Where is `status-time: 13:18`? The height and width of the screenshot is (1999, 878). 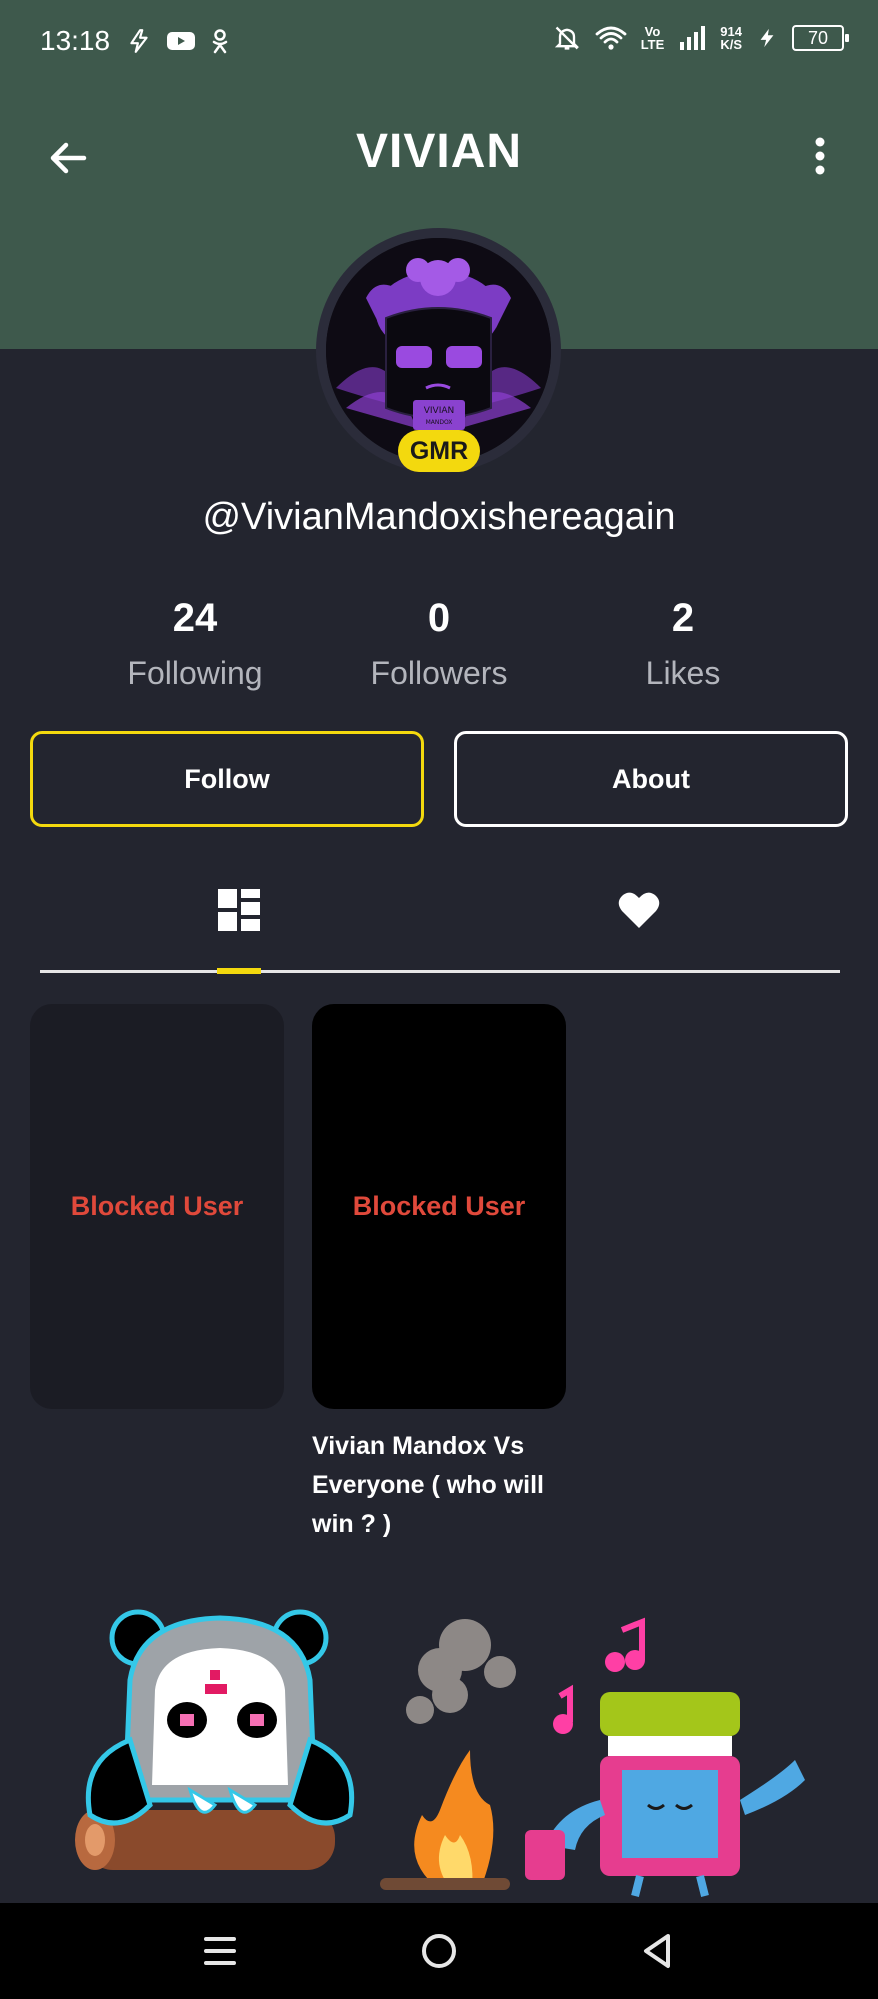
status-time: 13:18 is located at coordinates (75, 40).